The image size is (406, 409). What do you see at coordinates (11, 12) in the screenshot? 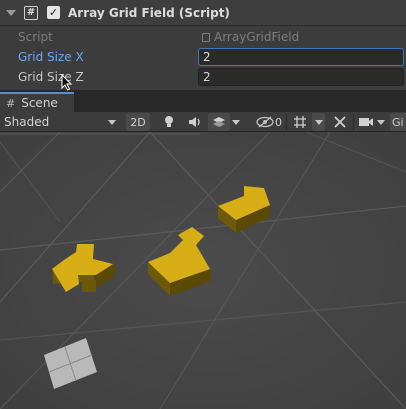
I see `foldout-arrow-icon` at bounding box center [11, 12].